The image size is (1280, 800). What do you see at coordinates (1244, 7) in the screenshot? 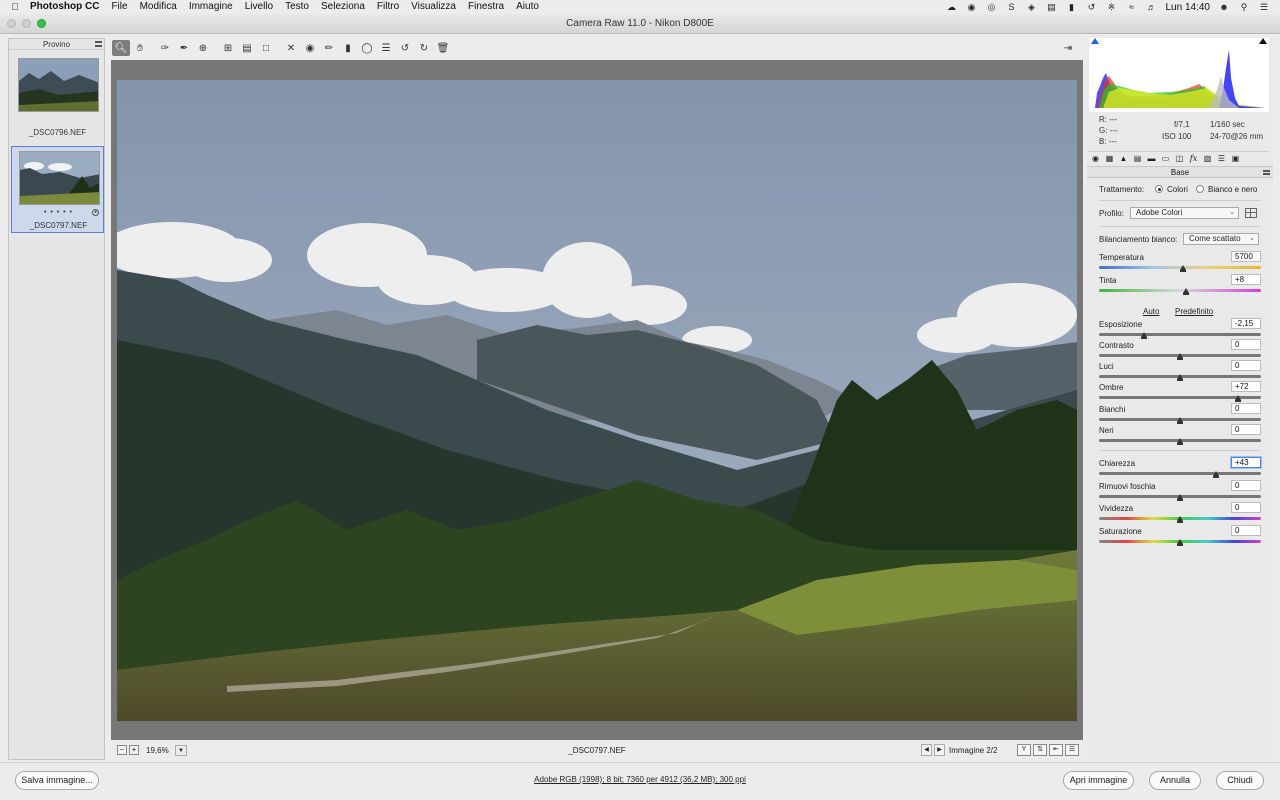
I see `spotlight-icon: ⚲` at bounding box center [1244, 7].